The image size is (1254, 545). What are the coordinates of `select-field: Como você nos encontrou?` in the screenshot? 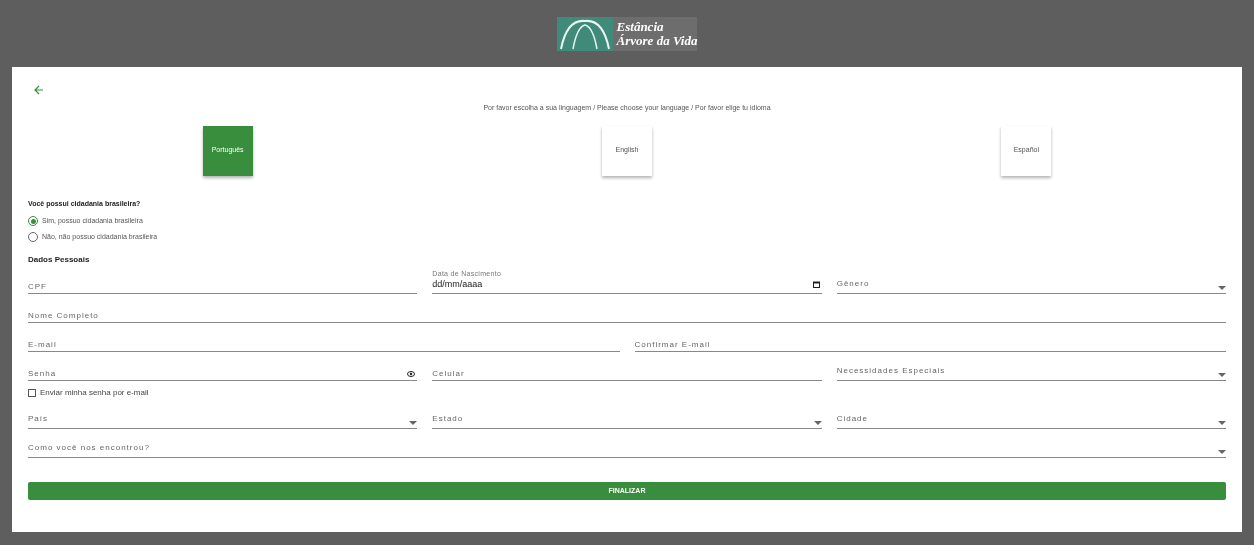 It's located at (627, 446).